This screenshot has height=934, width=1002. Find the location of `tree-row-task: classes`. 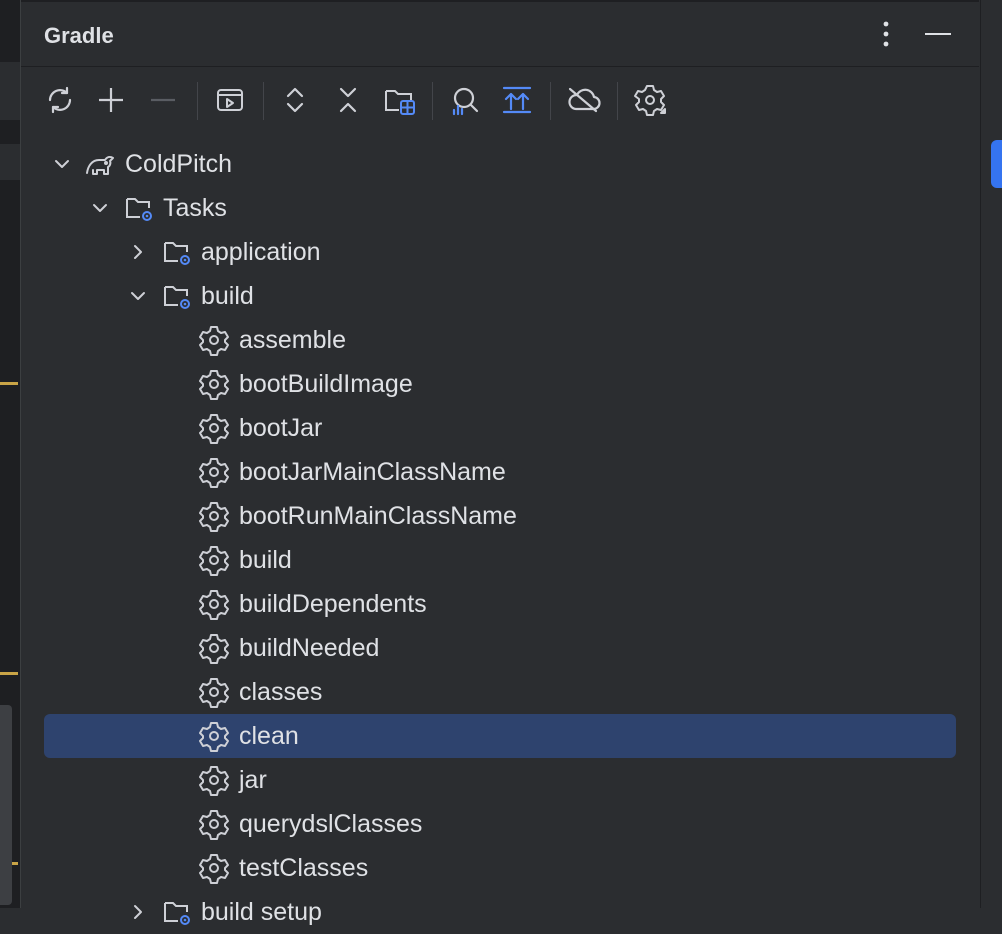

tree-row-task: classes is located at coordinates (500, 692).